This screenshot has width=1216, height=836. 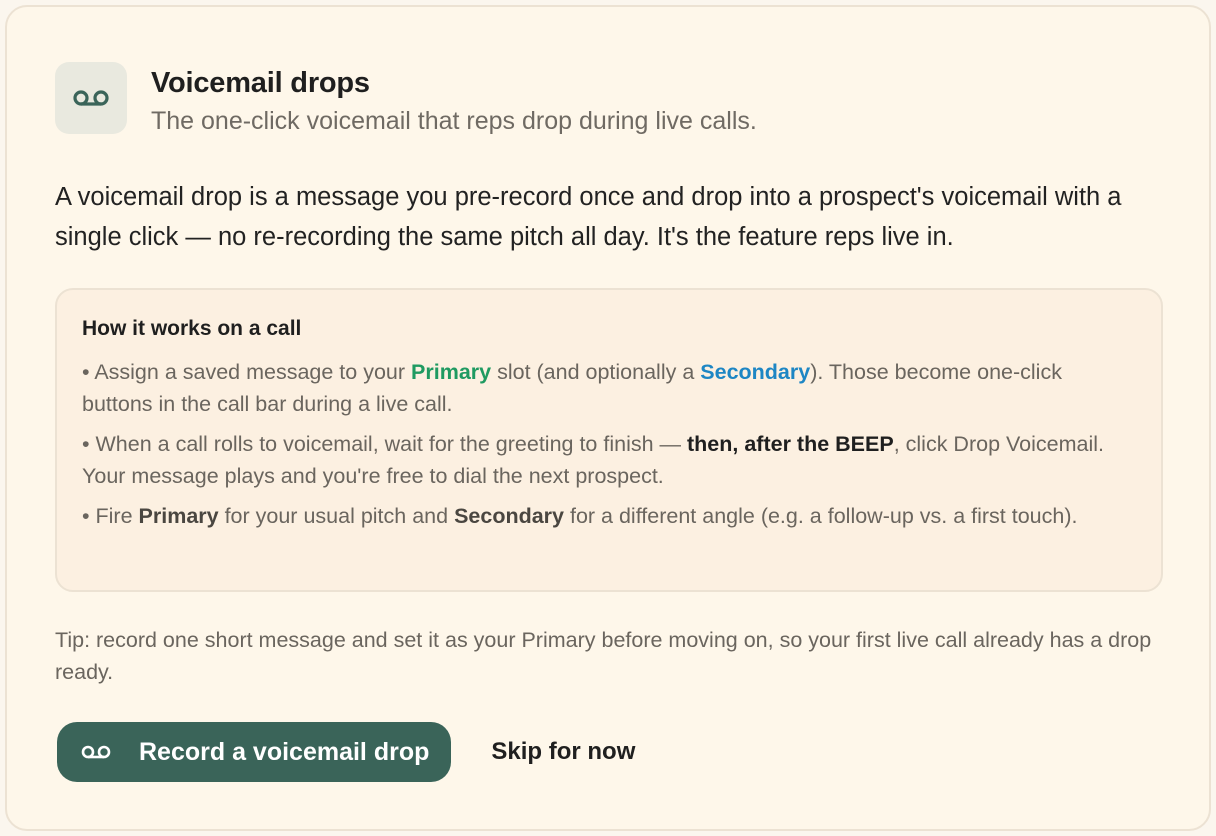 What do you see at coordinates (110, 516) in the screenshot?
I see `bullet-text: • Fire` at bounding box center [110, 516].